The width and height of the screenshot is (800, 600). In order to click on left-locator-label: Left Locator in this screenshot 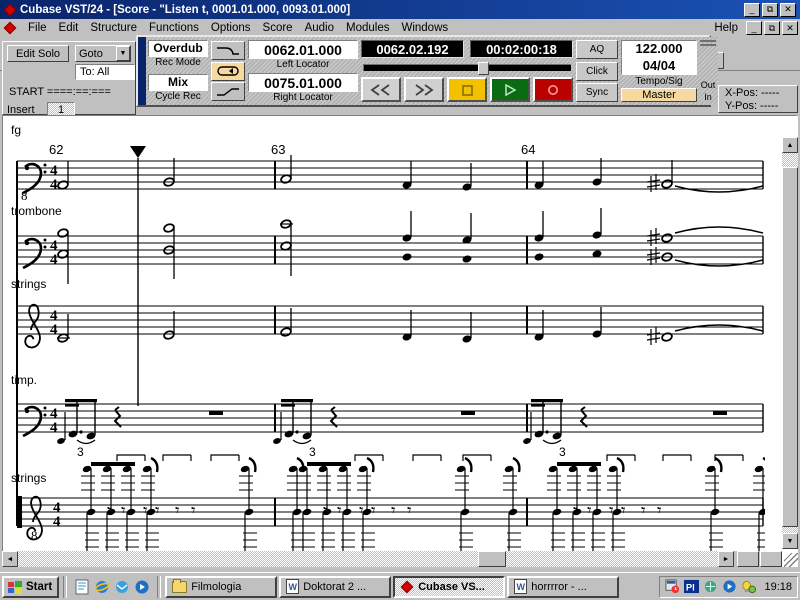, I will do `click(303, 64)`.